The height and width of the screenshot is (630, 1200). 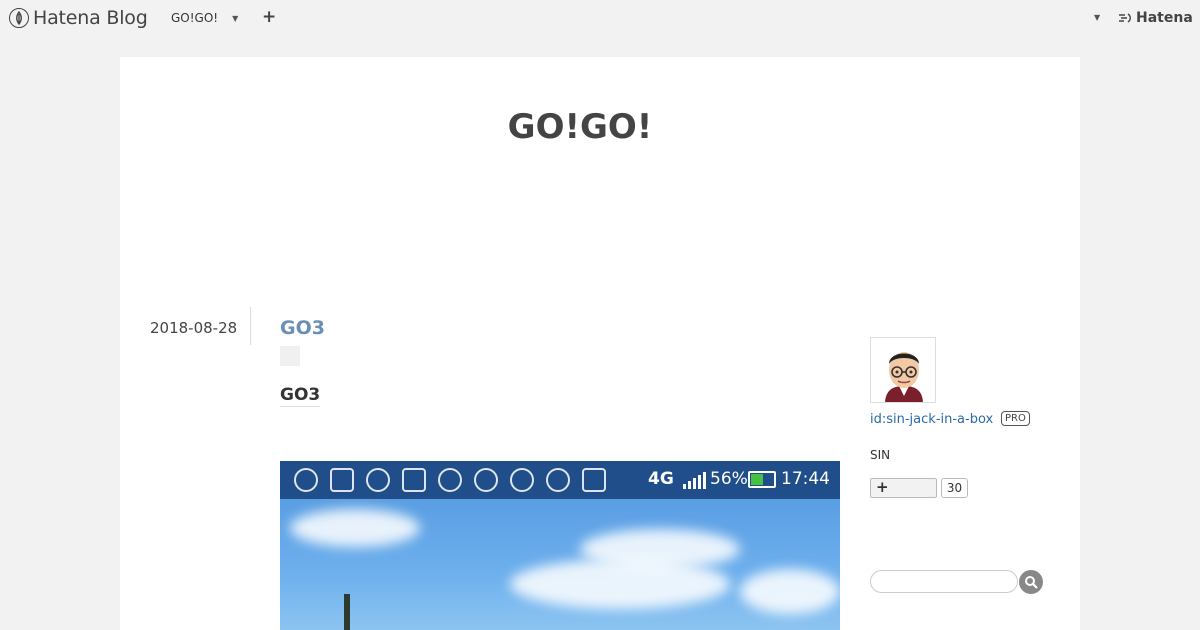 What do you see at coordinates (580, 127) in the screenshot?
I see `blog-title: GO!GO!` at bounding box center [580, 127].